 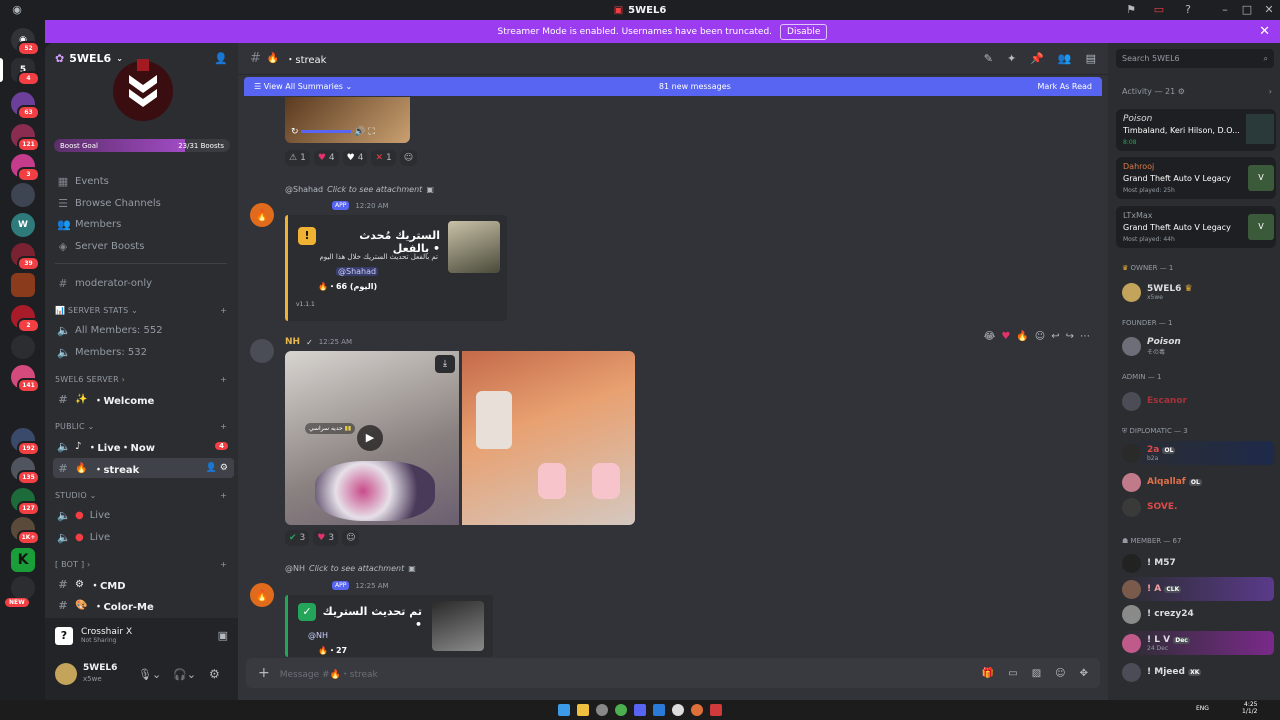 What do you see at coordinates (23, 560) in the screenshot?
I see `server-icon: K` at bounding box center [23, 560].